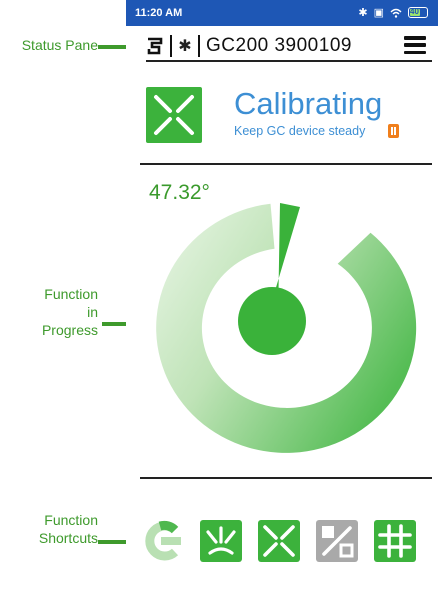 This screenshot has width=438, height=589. I want to click on hamburger-menu-icon, so click(415, 45).